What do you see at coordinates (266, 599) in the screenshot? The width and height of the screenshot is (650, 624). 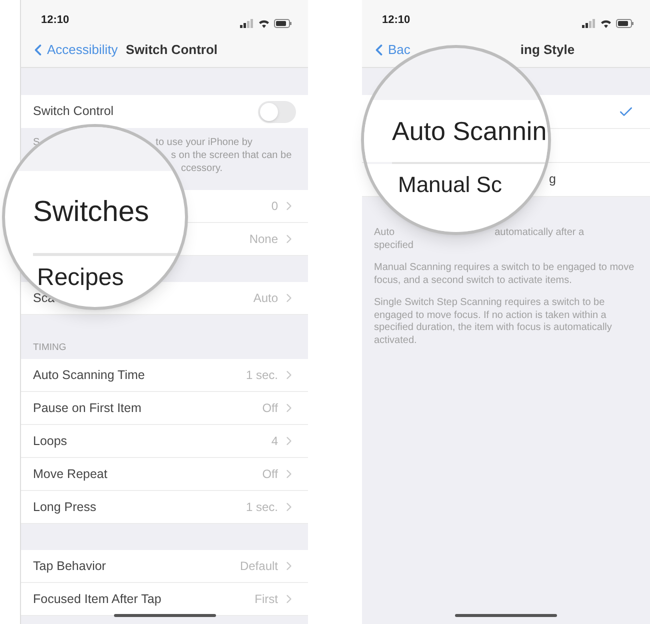 I see `row-value: First` at bounding box center [266, 599].